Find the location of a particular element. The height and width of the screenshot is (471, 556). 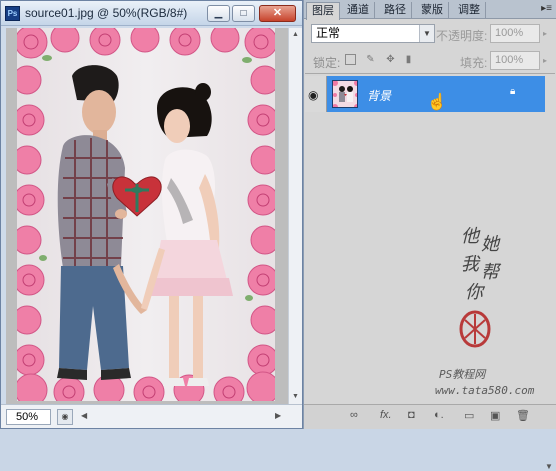

watermark: 他 她 我 帮 你 PS教程网 www.tata580.com is located at coordinates (485, 311).